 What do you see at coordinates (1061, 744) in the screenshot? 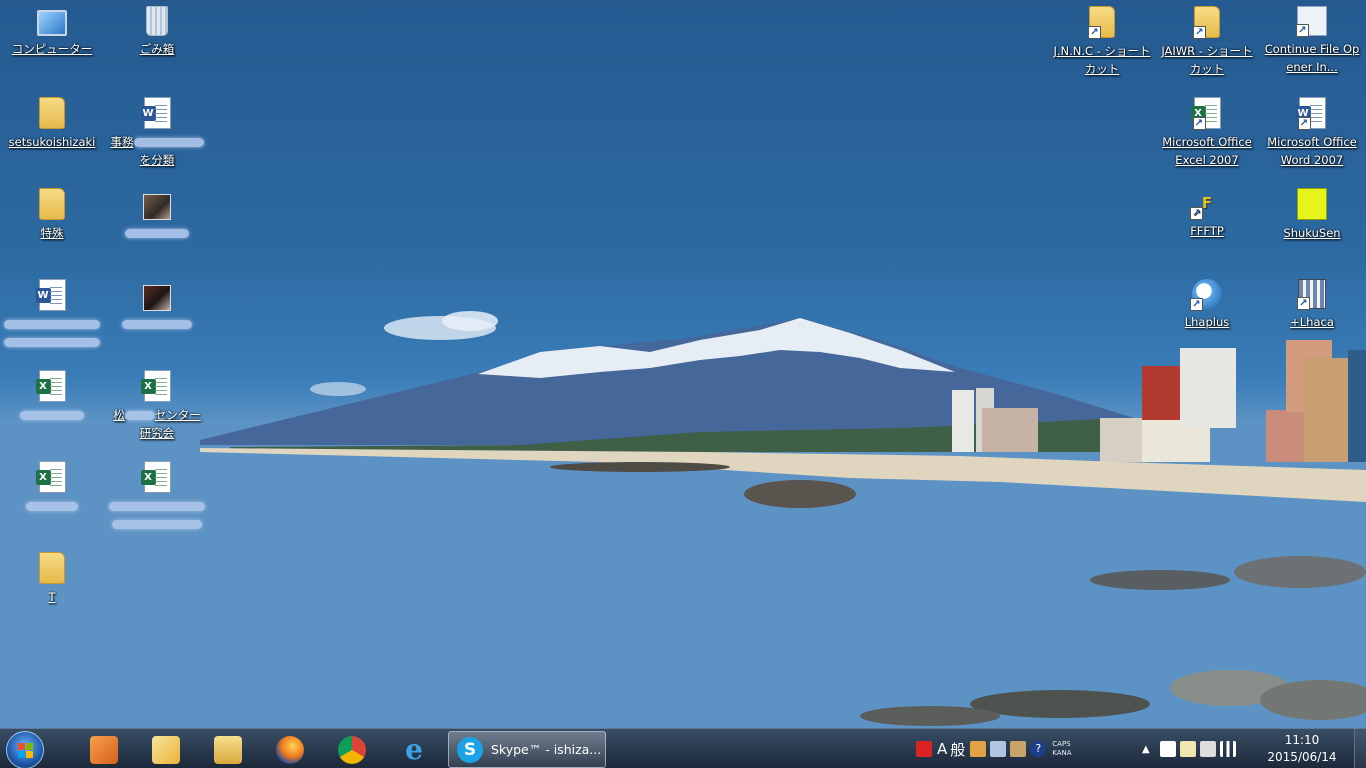
I see `caps-label: CAPS` at bounding box center [1061, 744].